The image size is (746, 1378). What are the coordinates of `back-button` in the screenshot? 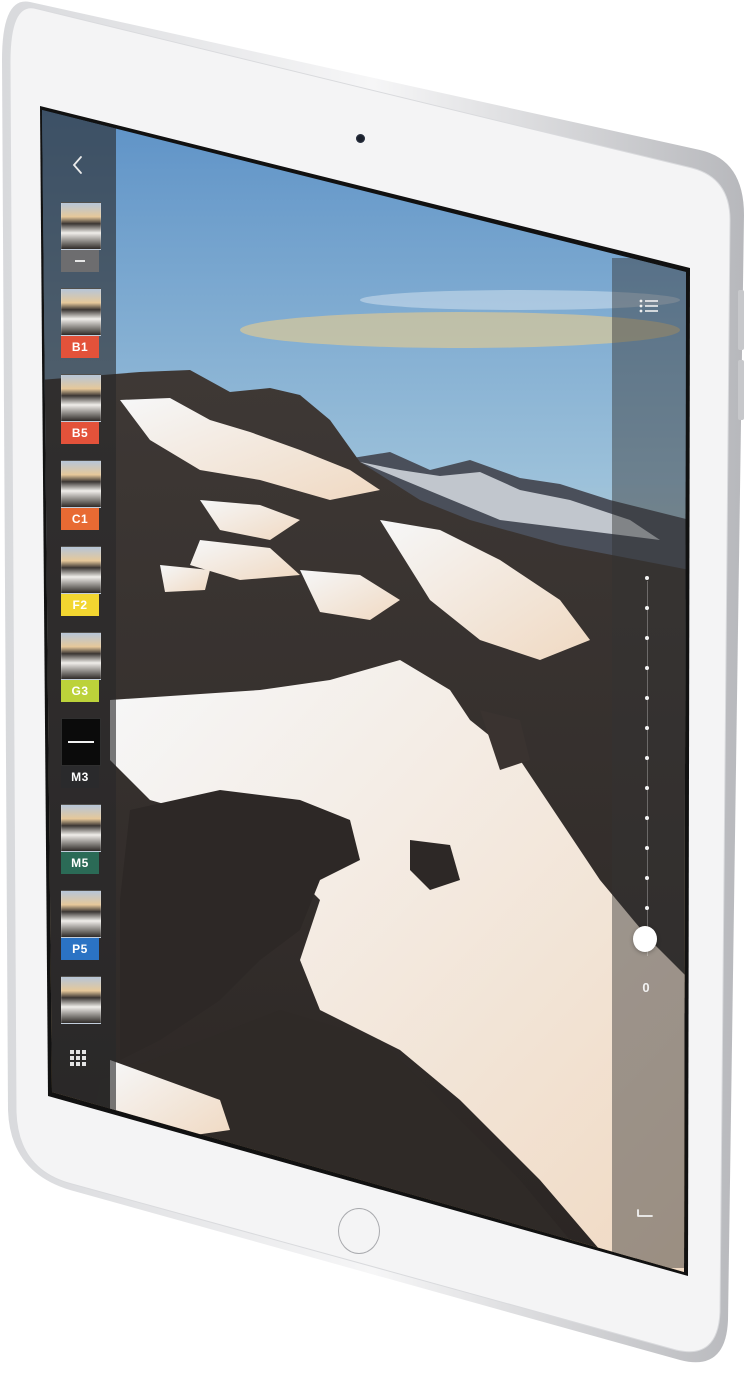 It's located at (78, 165).